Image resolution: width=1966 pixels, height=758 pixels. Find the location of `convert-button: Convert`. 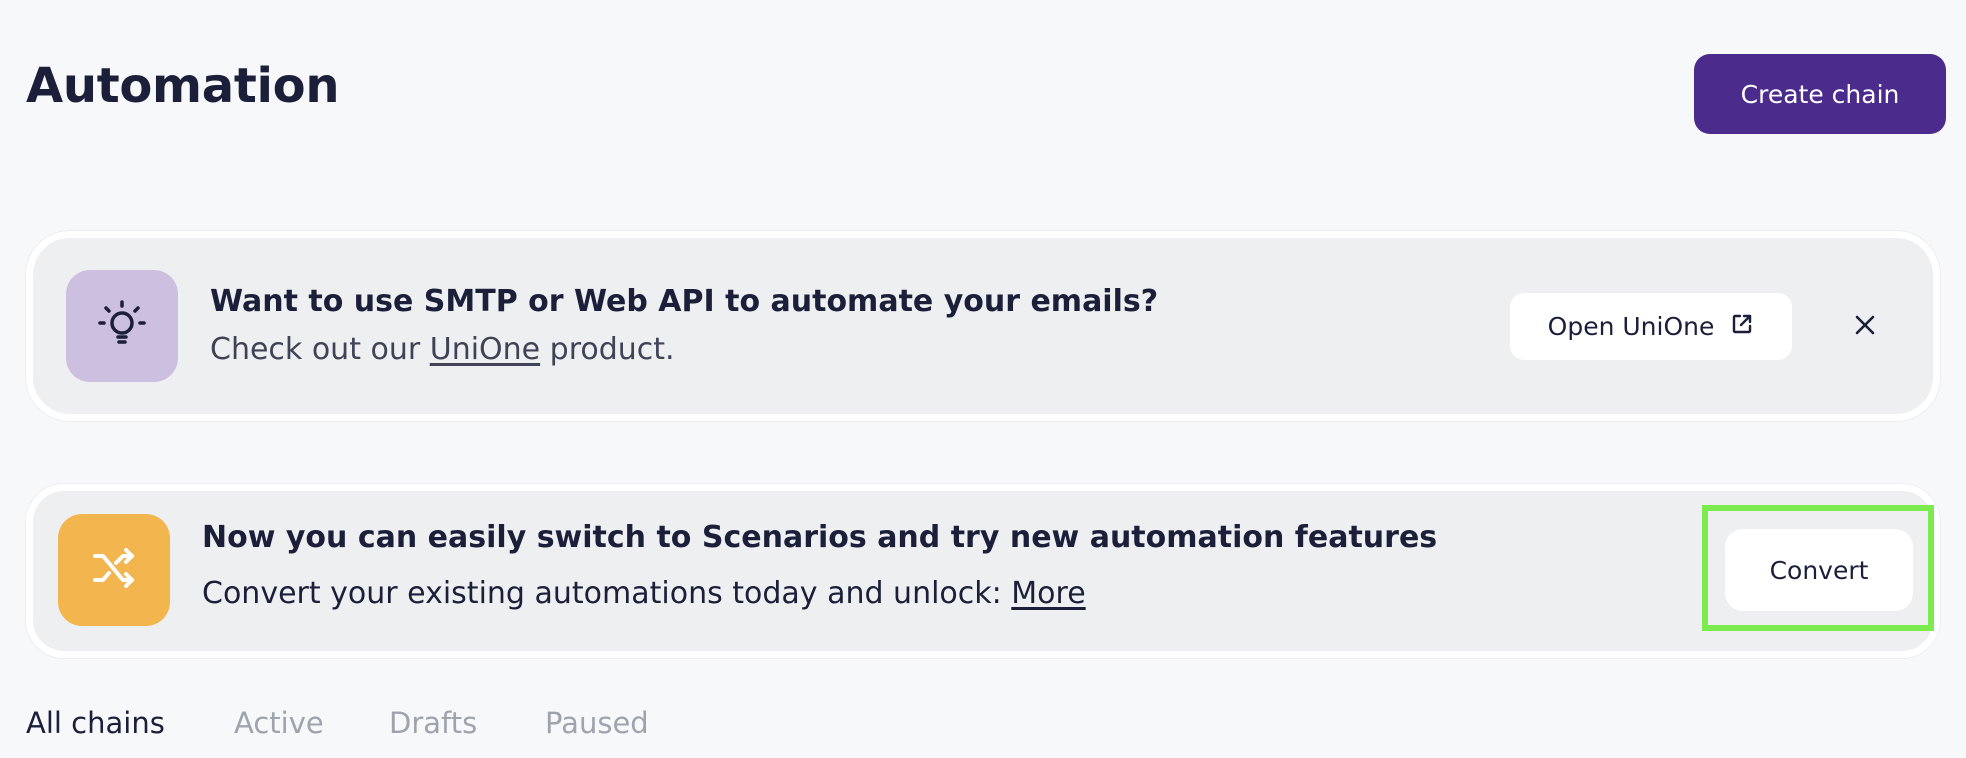

convert-button: Convert is located at coordinates (1819, 570).